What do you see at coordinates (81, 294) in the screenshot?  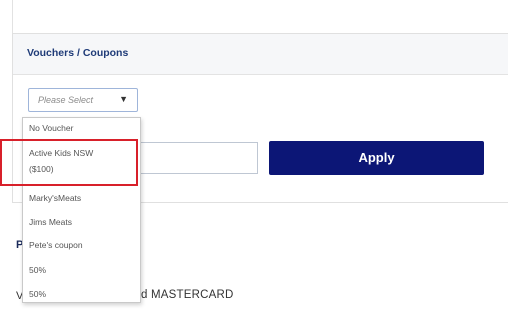 I see `dropdown-option-50-percent-2: 50%` at bounding box center [81, 294].